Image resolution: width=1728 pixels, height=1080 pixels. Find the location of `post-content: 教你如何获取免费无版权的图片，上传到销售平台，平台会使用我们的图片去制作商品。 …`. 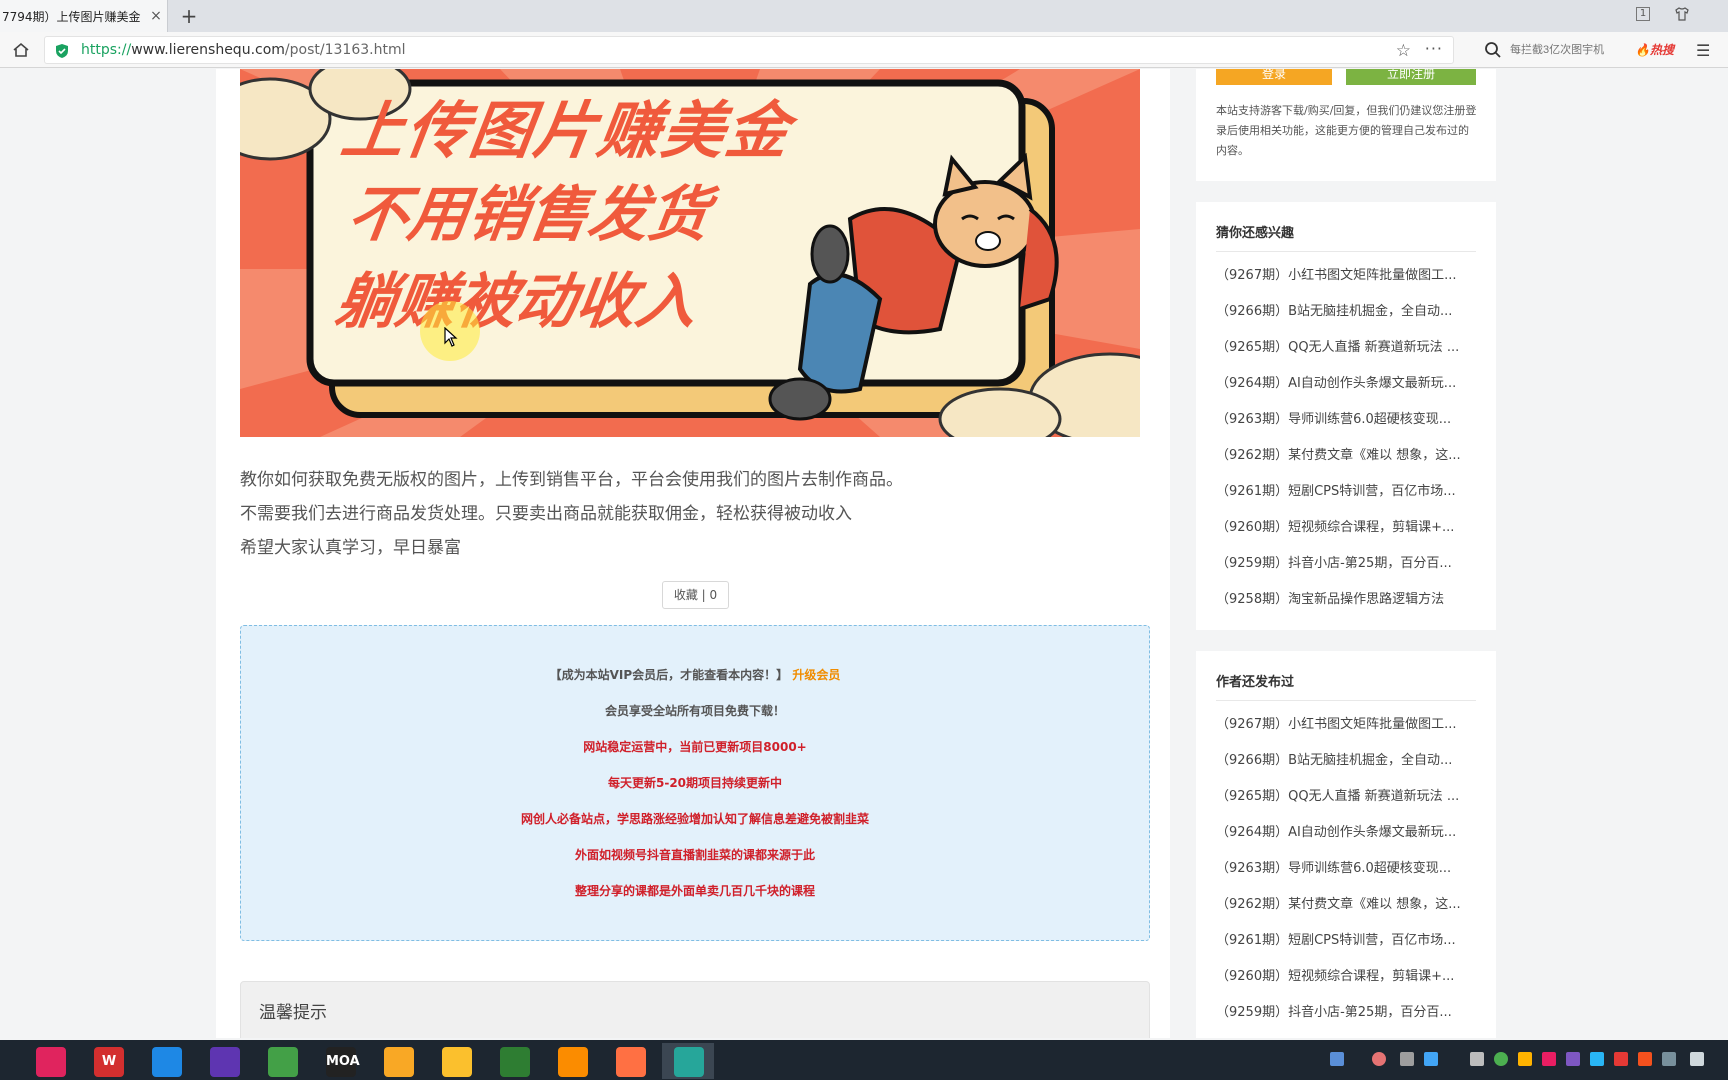

post-content: 教你如何获取免费无版权的图片，上传到销售平台，平台会使用我们的图片去制作商品。 … is located at coordinates (690, 514).